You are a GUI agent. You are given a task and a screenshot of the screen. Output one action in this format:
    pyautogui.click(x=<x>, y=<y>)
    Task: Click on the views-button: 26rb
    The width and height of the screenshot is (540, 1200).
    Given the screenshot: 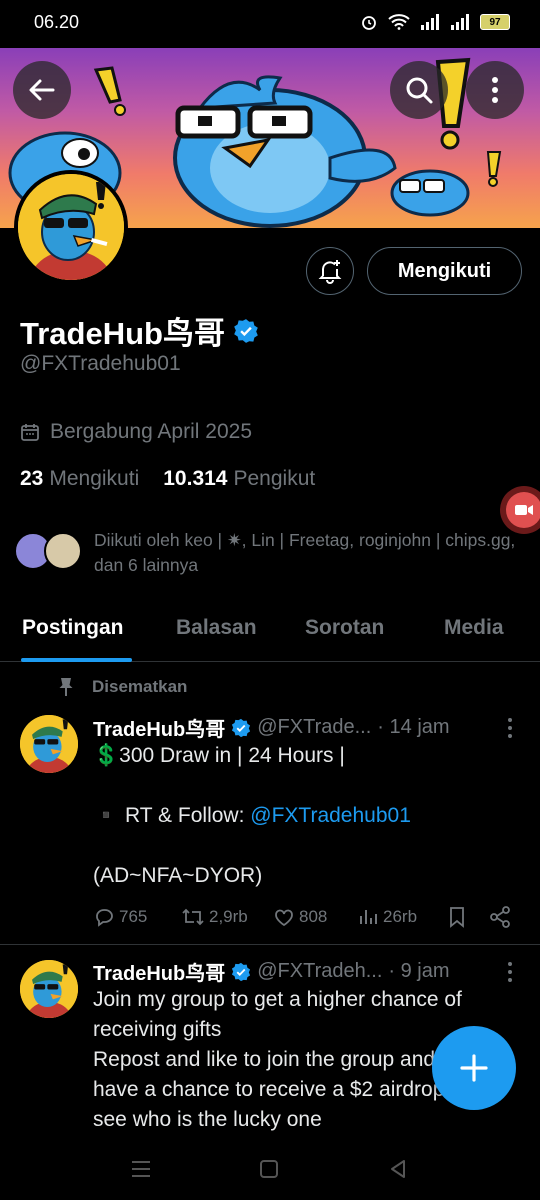 What is the action you would take?
    pyautogui.click(x=387, y=917)
    